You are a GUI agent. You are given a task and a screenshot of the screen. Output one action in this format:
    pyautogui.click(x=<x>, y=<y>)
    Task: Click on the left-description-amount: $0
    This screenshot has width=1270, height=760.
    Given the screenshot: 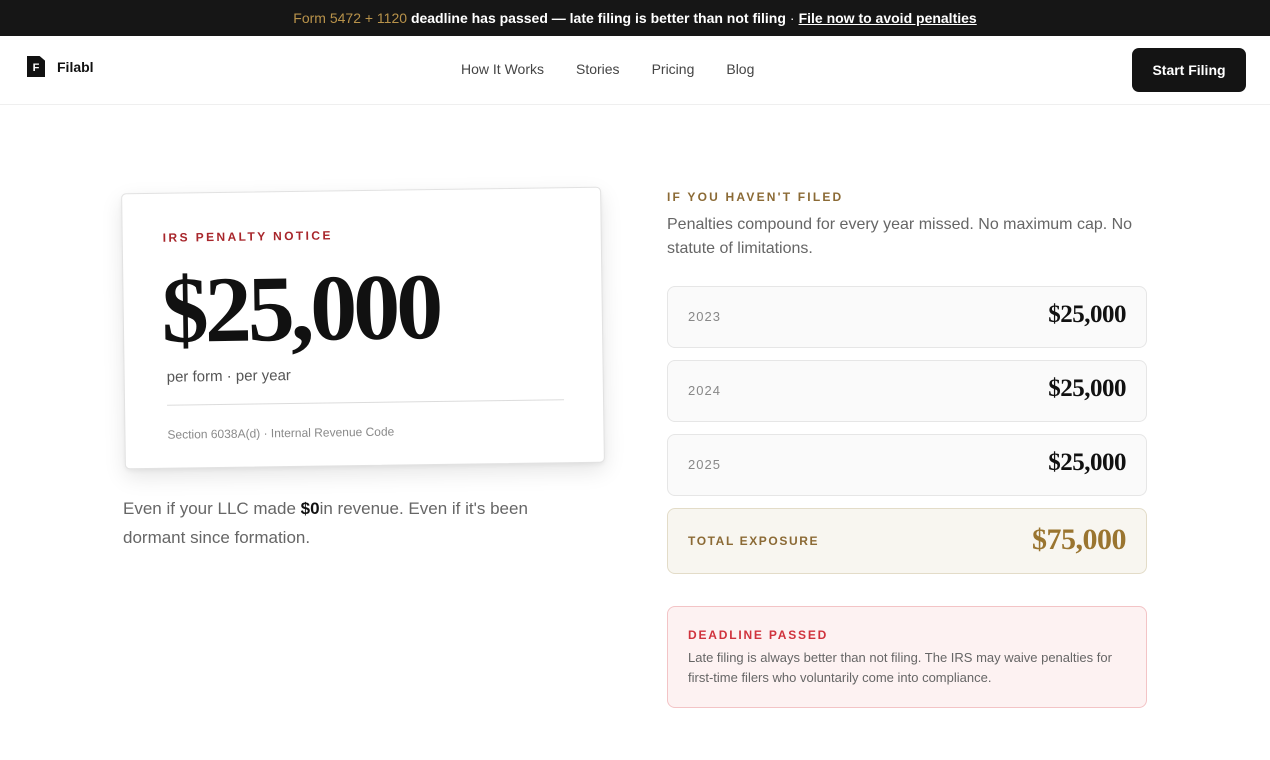 What is the action you would take?
    pyautogui.click(x=310, y=508)
    